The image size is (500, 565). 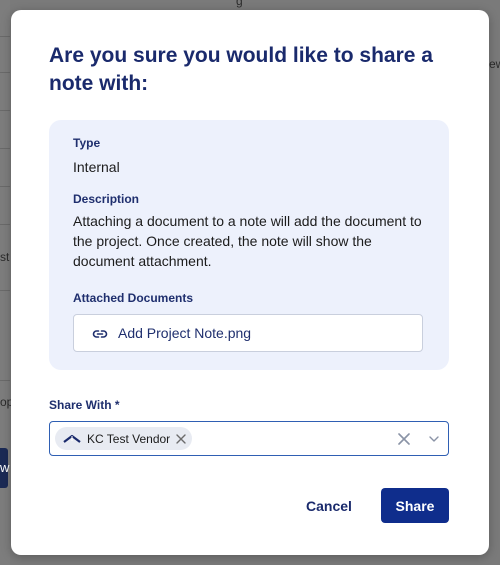 I want to click on share-button: Share, so click(x=415, y=505).